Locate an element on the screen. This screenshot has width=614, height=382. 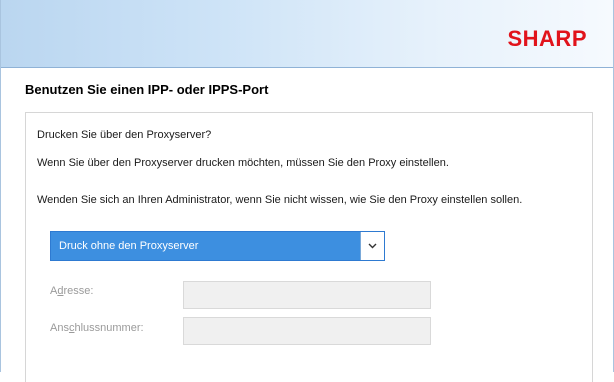
sharp-logo: SHARP is located at coordinates (547, 38).